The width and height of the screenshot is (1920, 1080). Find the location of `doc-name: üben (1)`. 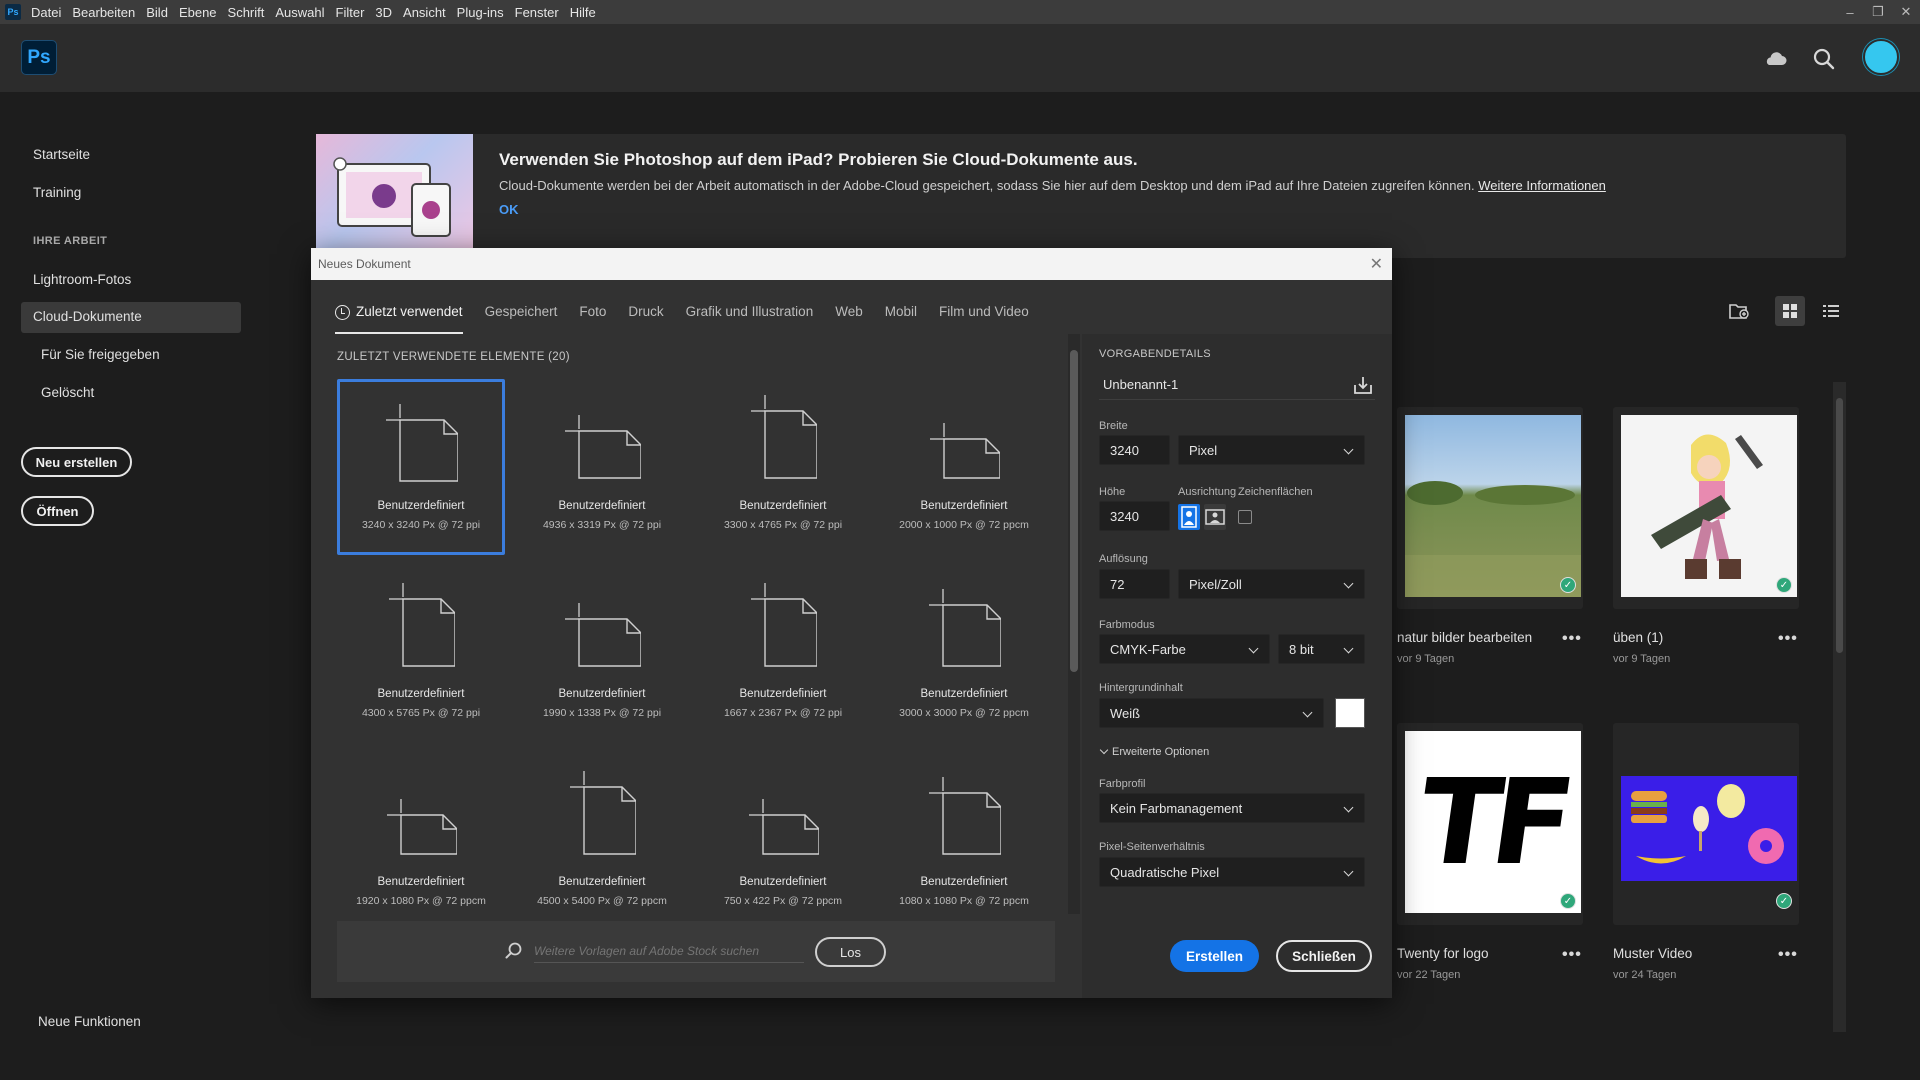

doc-name: üben (1) is located at coordinates (1638, 637).